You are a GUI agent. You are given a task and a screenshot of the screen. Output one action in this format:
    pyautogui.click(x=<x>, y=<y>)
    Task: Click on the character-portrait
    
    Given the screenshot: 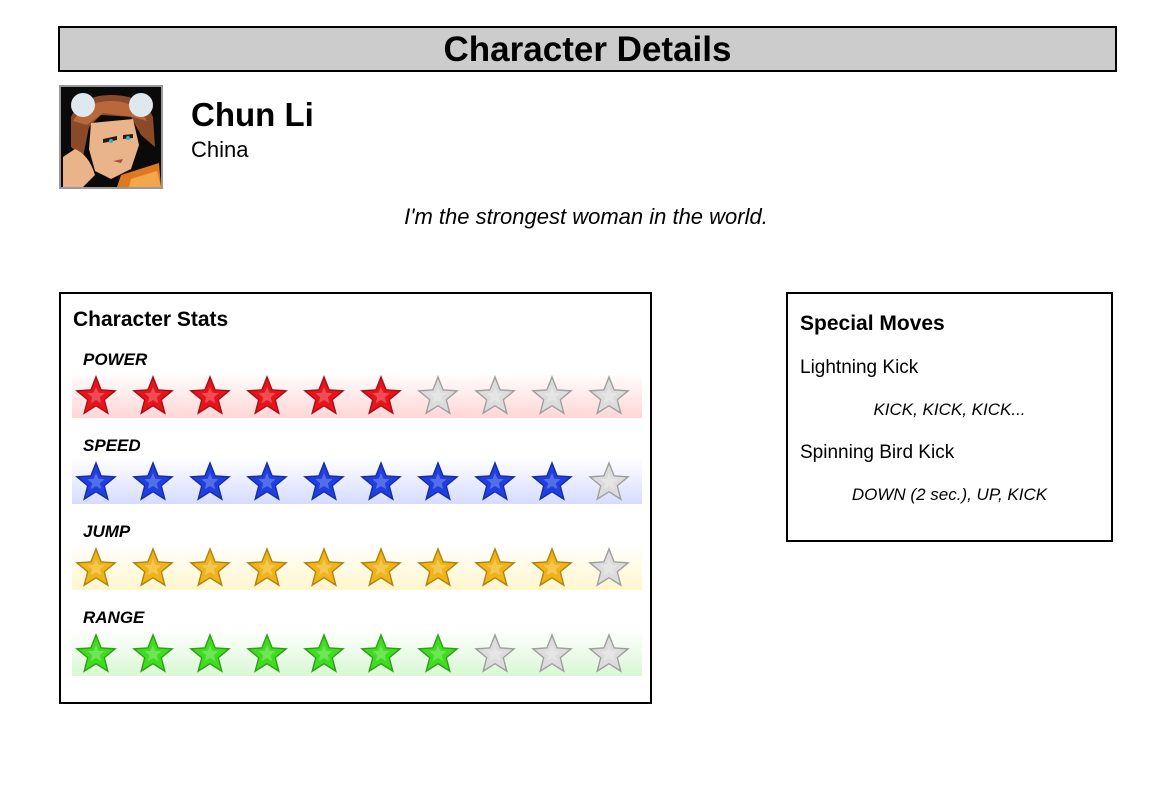 What is the action you would take?
    pyautogui.click(x=111, y=137)
    